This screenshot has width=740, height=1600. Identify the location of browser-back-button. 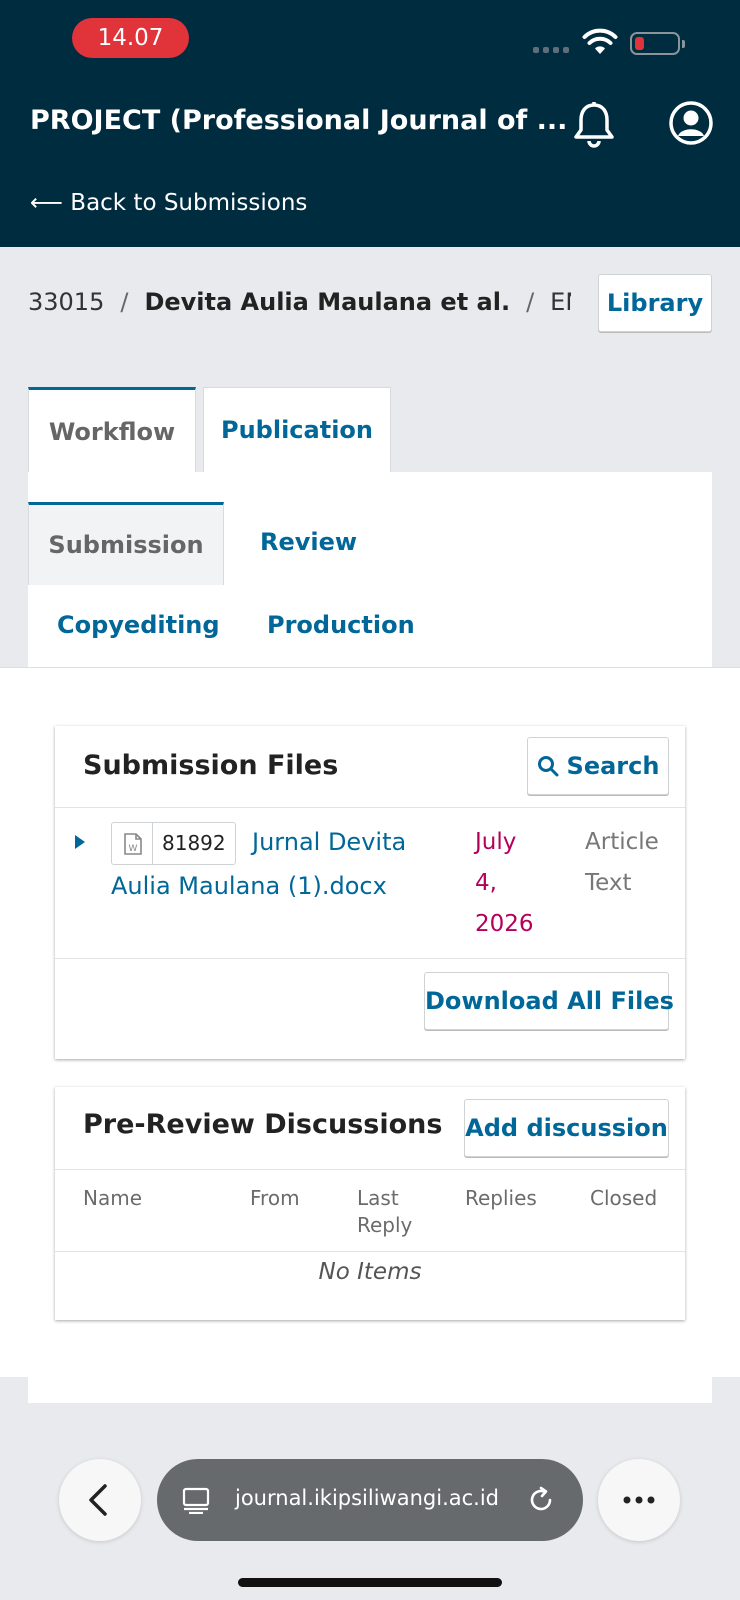
(100, 1500).